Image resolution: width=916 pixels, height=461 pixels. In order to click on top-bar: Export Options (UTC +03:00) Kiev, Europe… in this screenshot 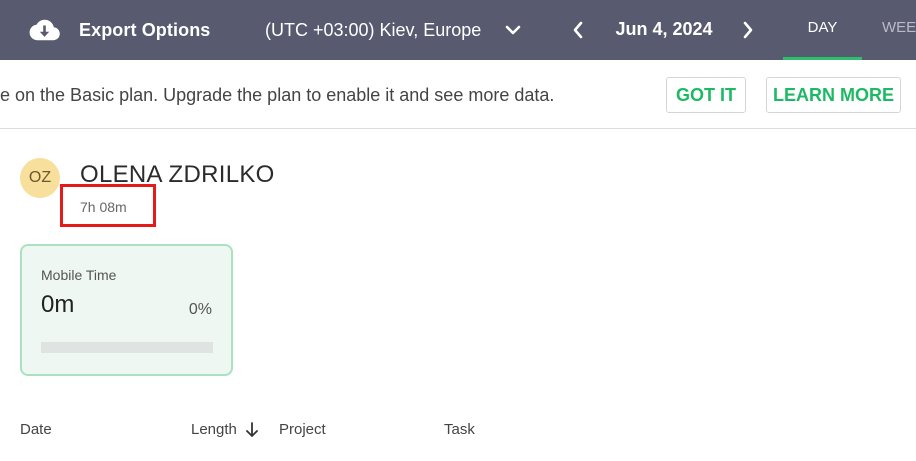, I will do `click(458, 30)`.